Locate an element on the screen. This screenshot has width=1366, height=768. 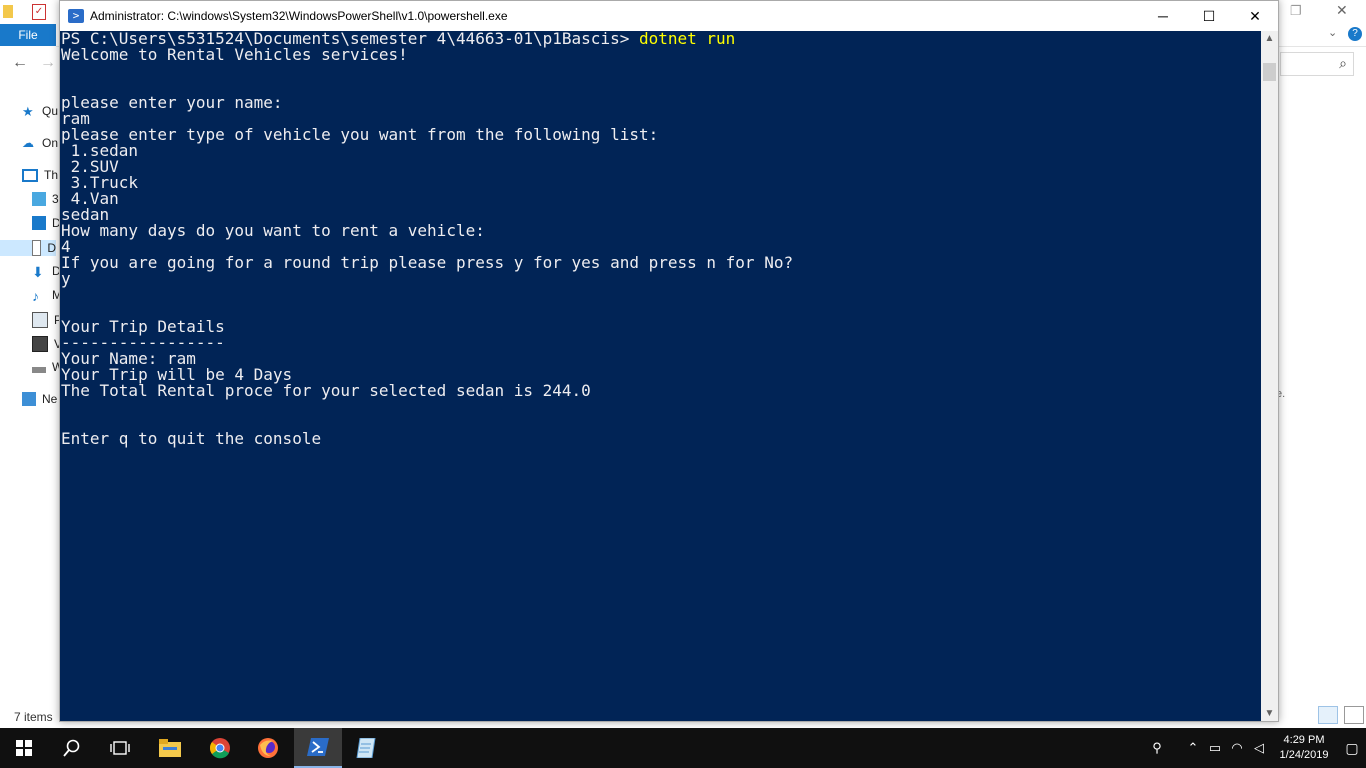
firefox-taskbar-button is located at coordinates (268, 748).